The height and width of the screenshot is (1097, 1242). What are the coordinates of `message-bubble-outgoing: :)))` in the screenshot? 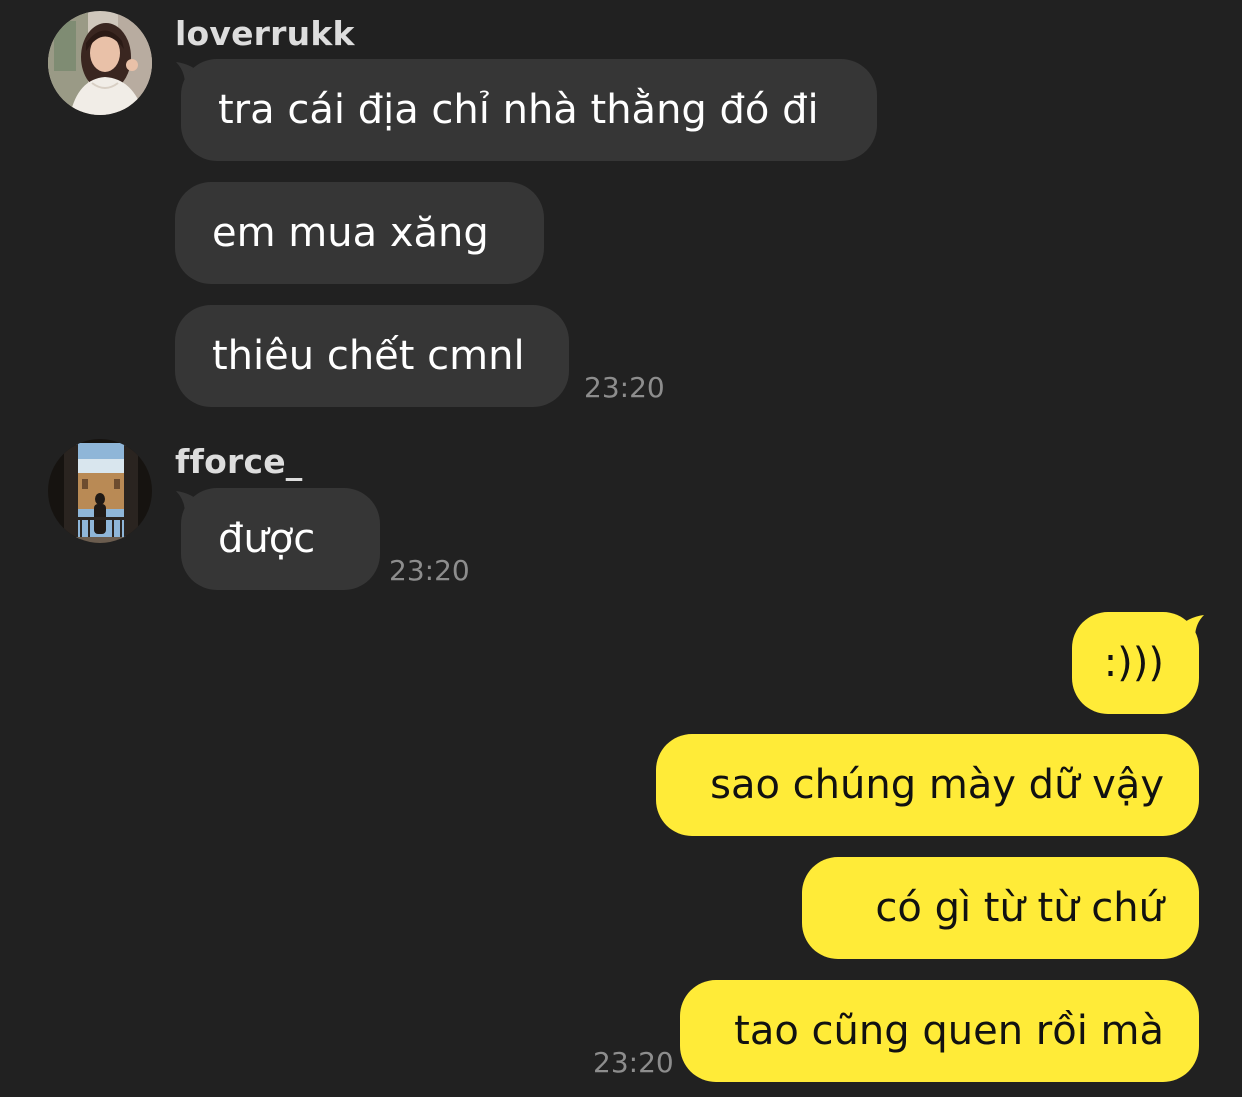 It's located at (1135, 663).